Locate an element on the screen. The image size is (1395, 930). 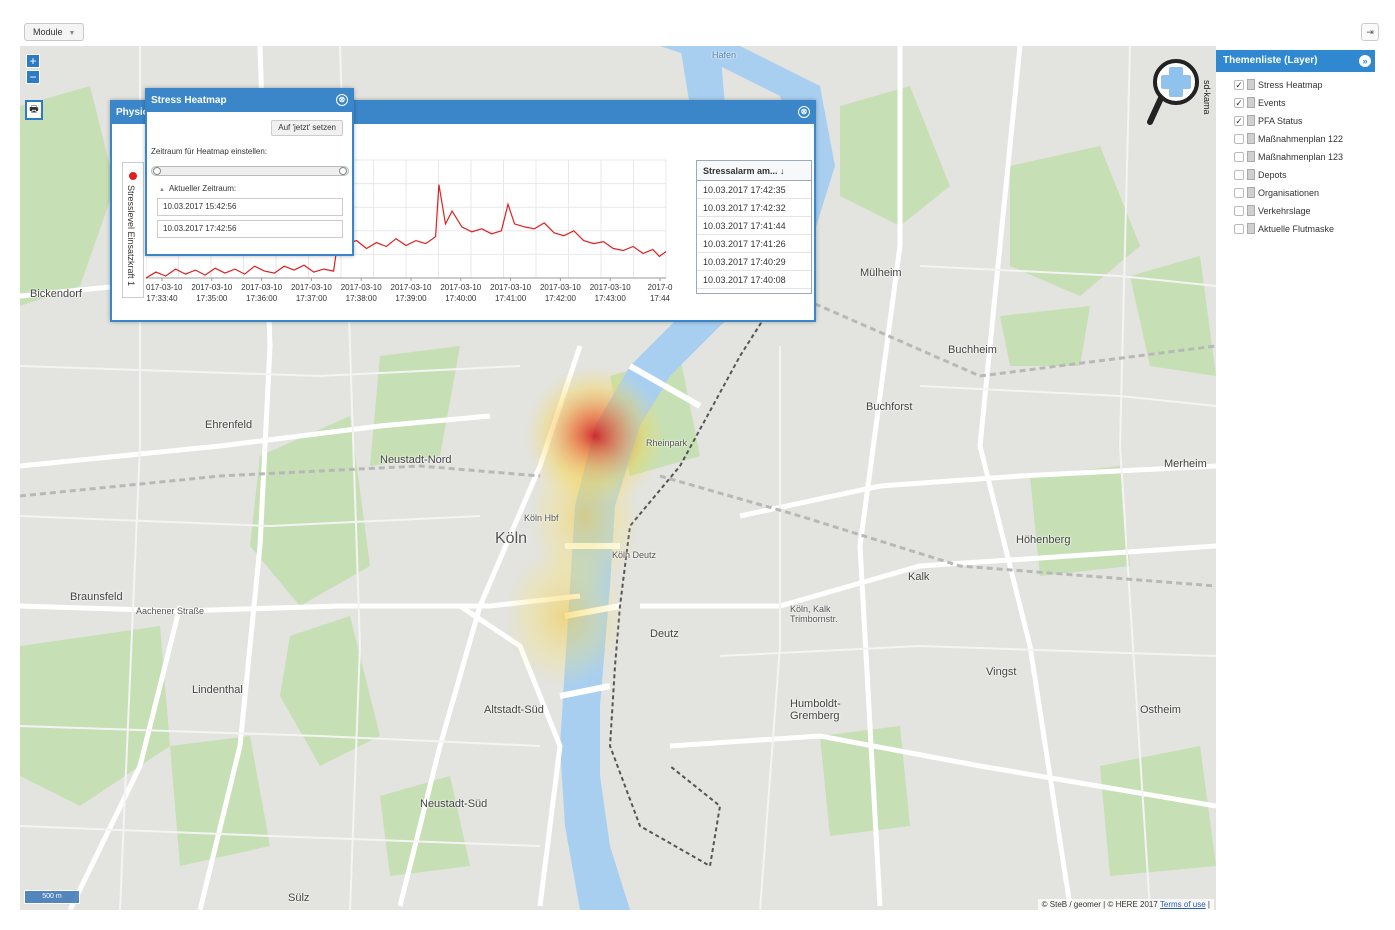
chart-x-tick-label: 17:42:00 is located at coordinates (561, 298).